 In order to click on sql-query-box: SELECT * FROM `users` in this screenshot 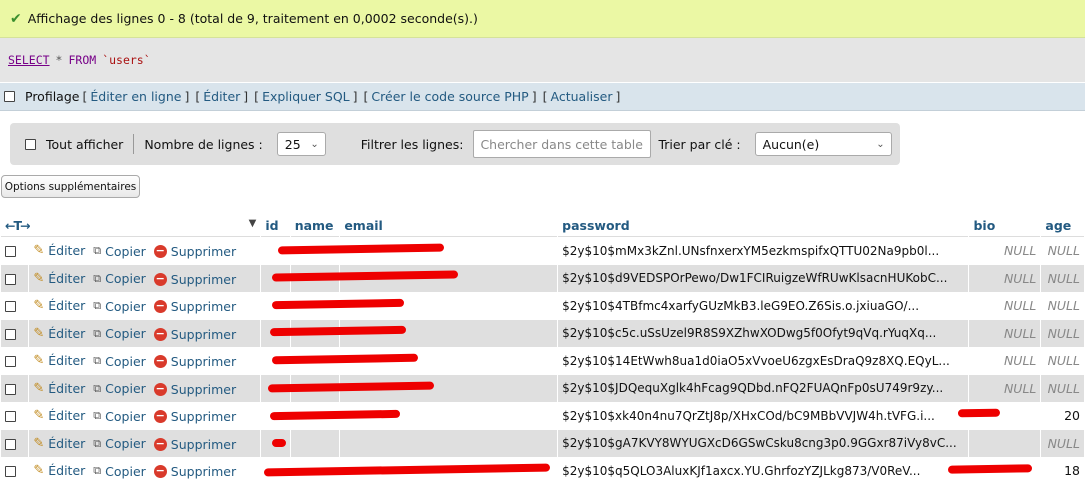, I will do `click(542, 60)`.